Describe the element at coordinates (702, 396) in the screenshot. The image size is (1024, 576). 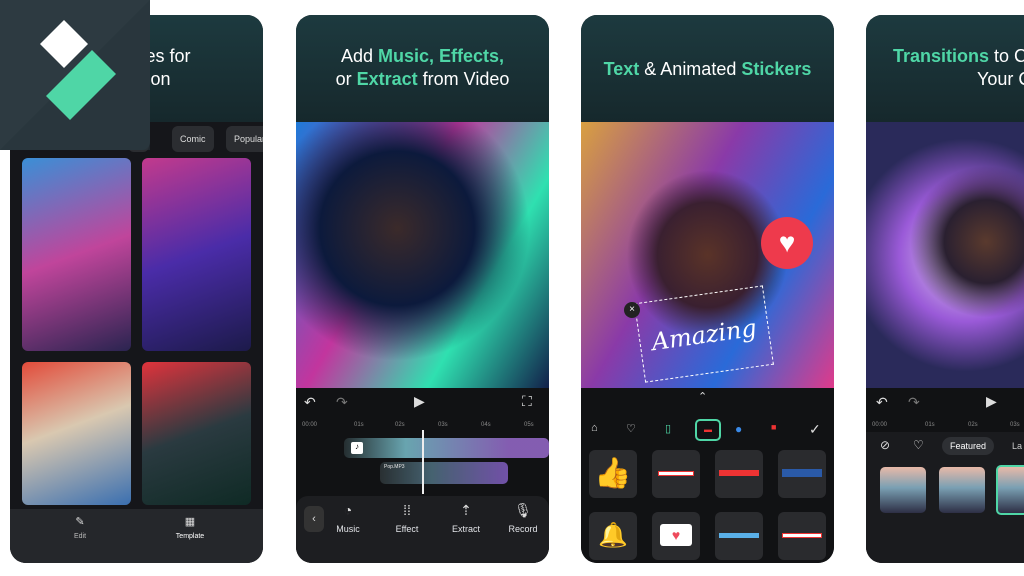
I see `chevron-up-icon: ⌃` at that location.